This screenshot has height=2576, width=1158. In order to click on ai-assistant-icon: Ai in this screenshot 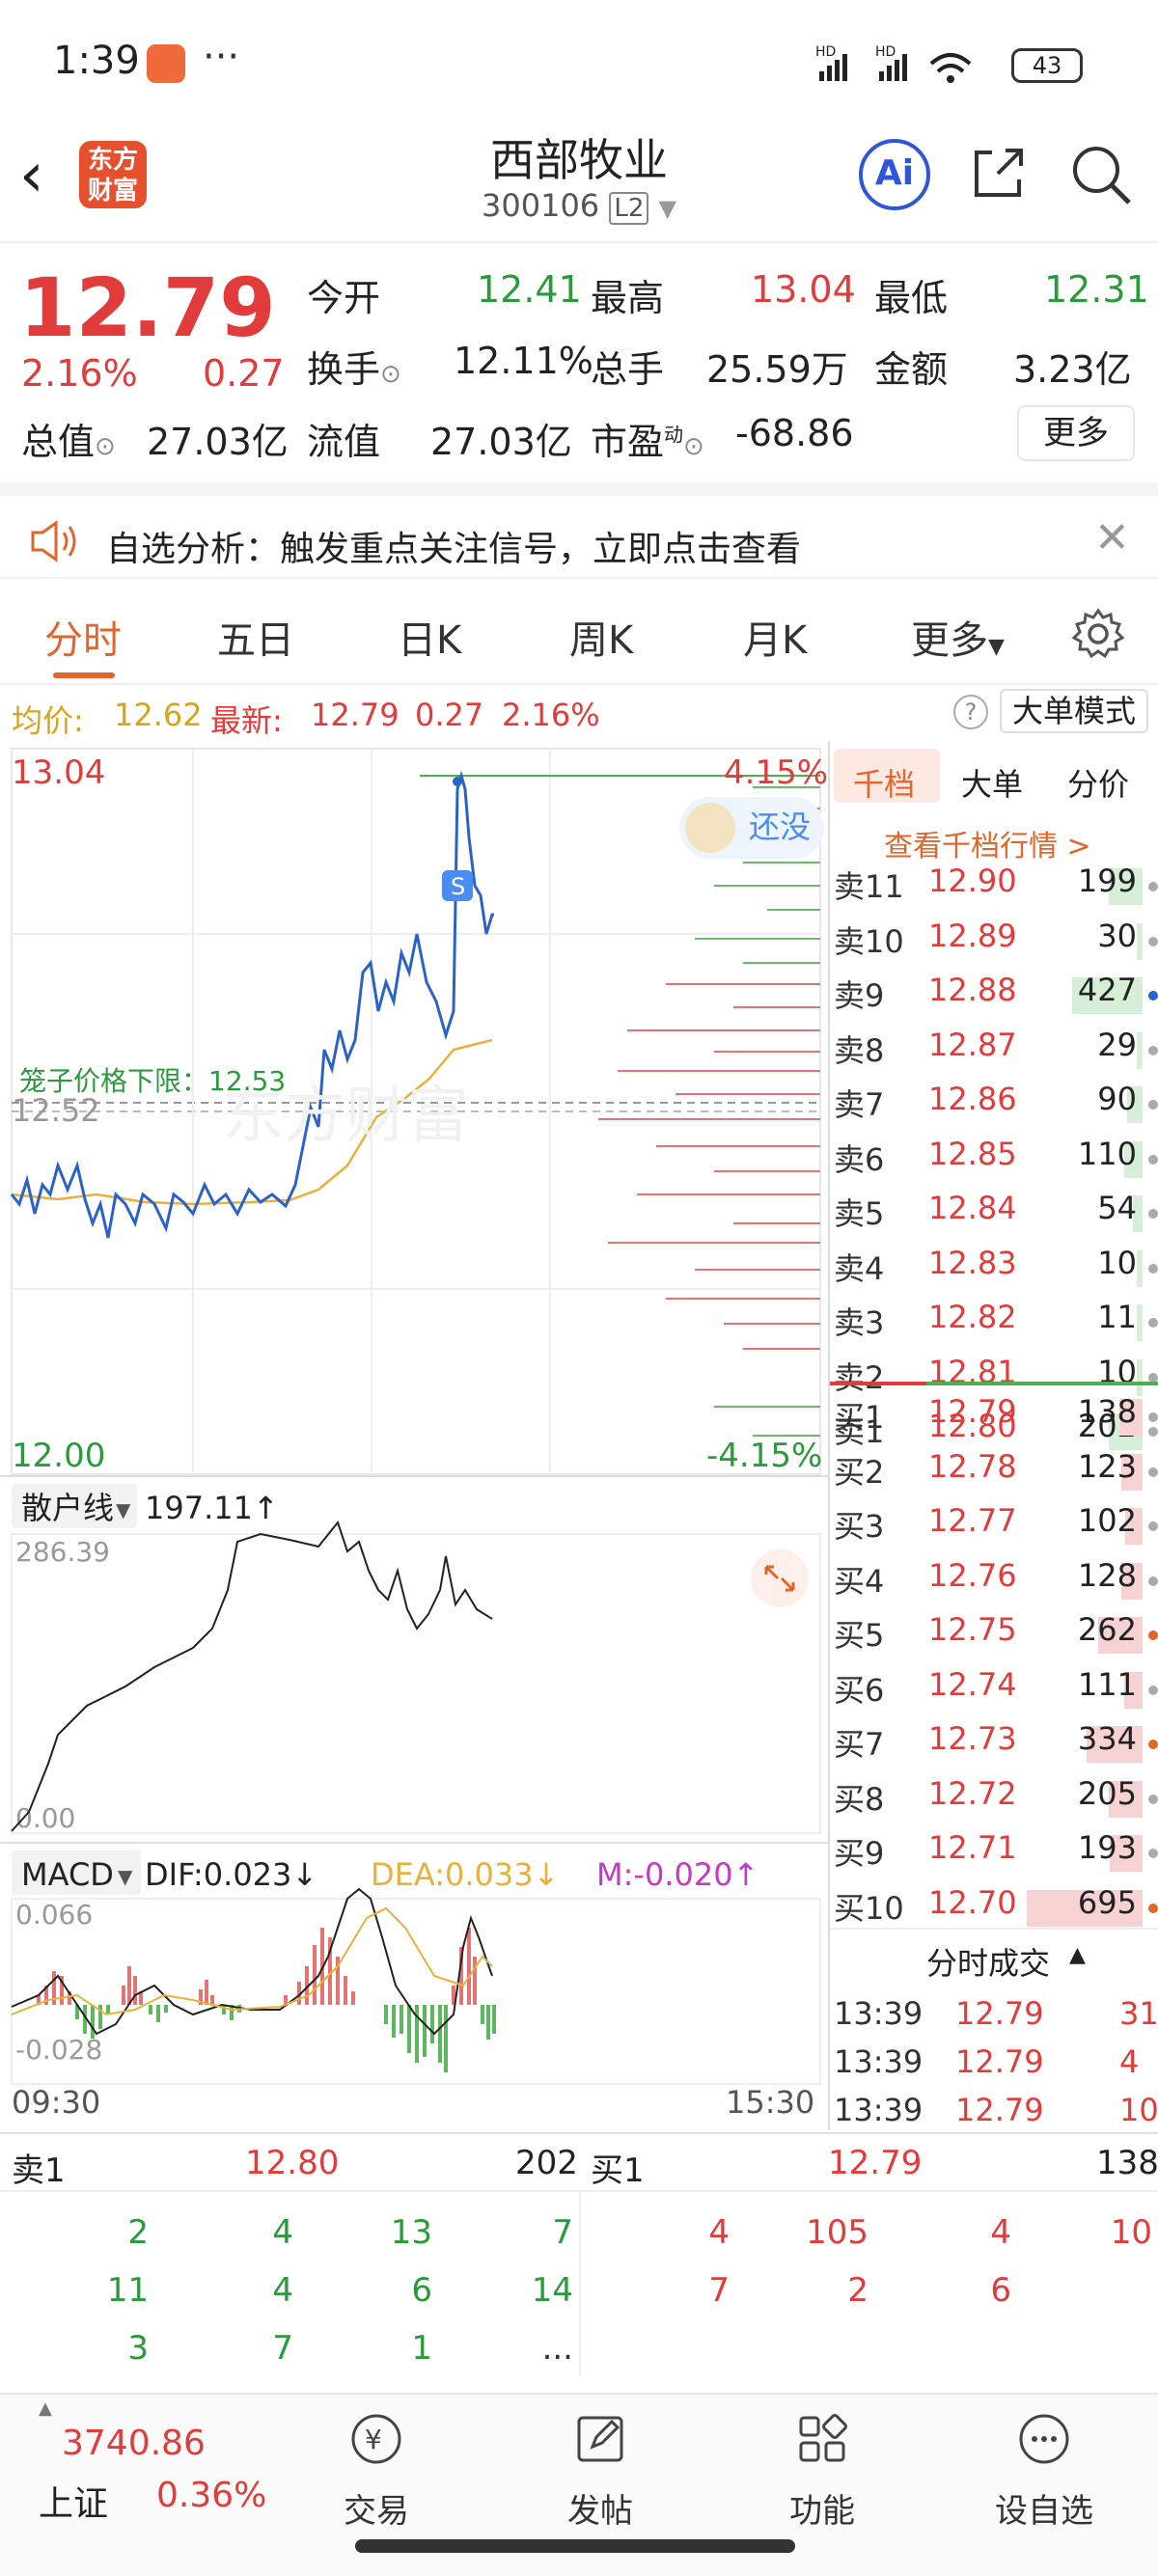, I will do `click(894, 174)`.